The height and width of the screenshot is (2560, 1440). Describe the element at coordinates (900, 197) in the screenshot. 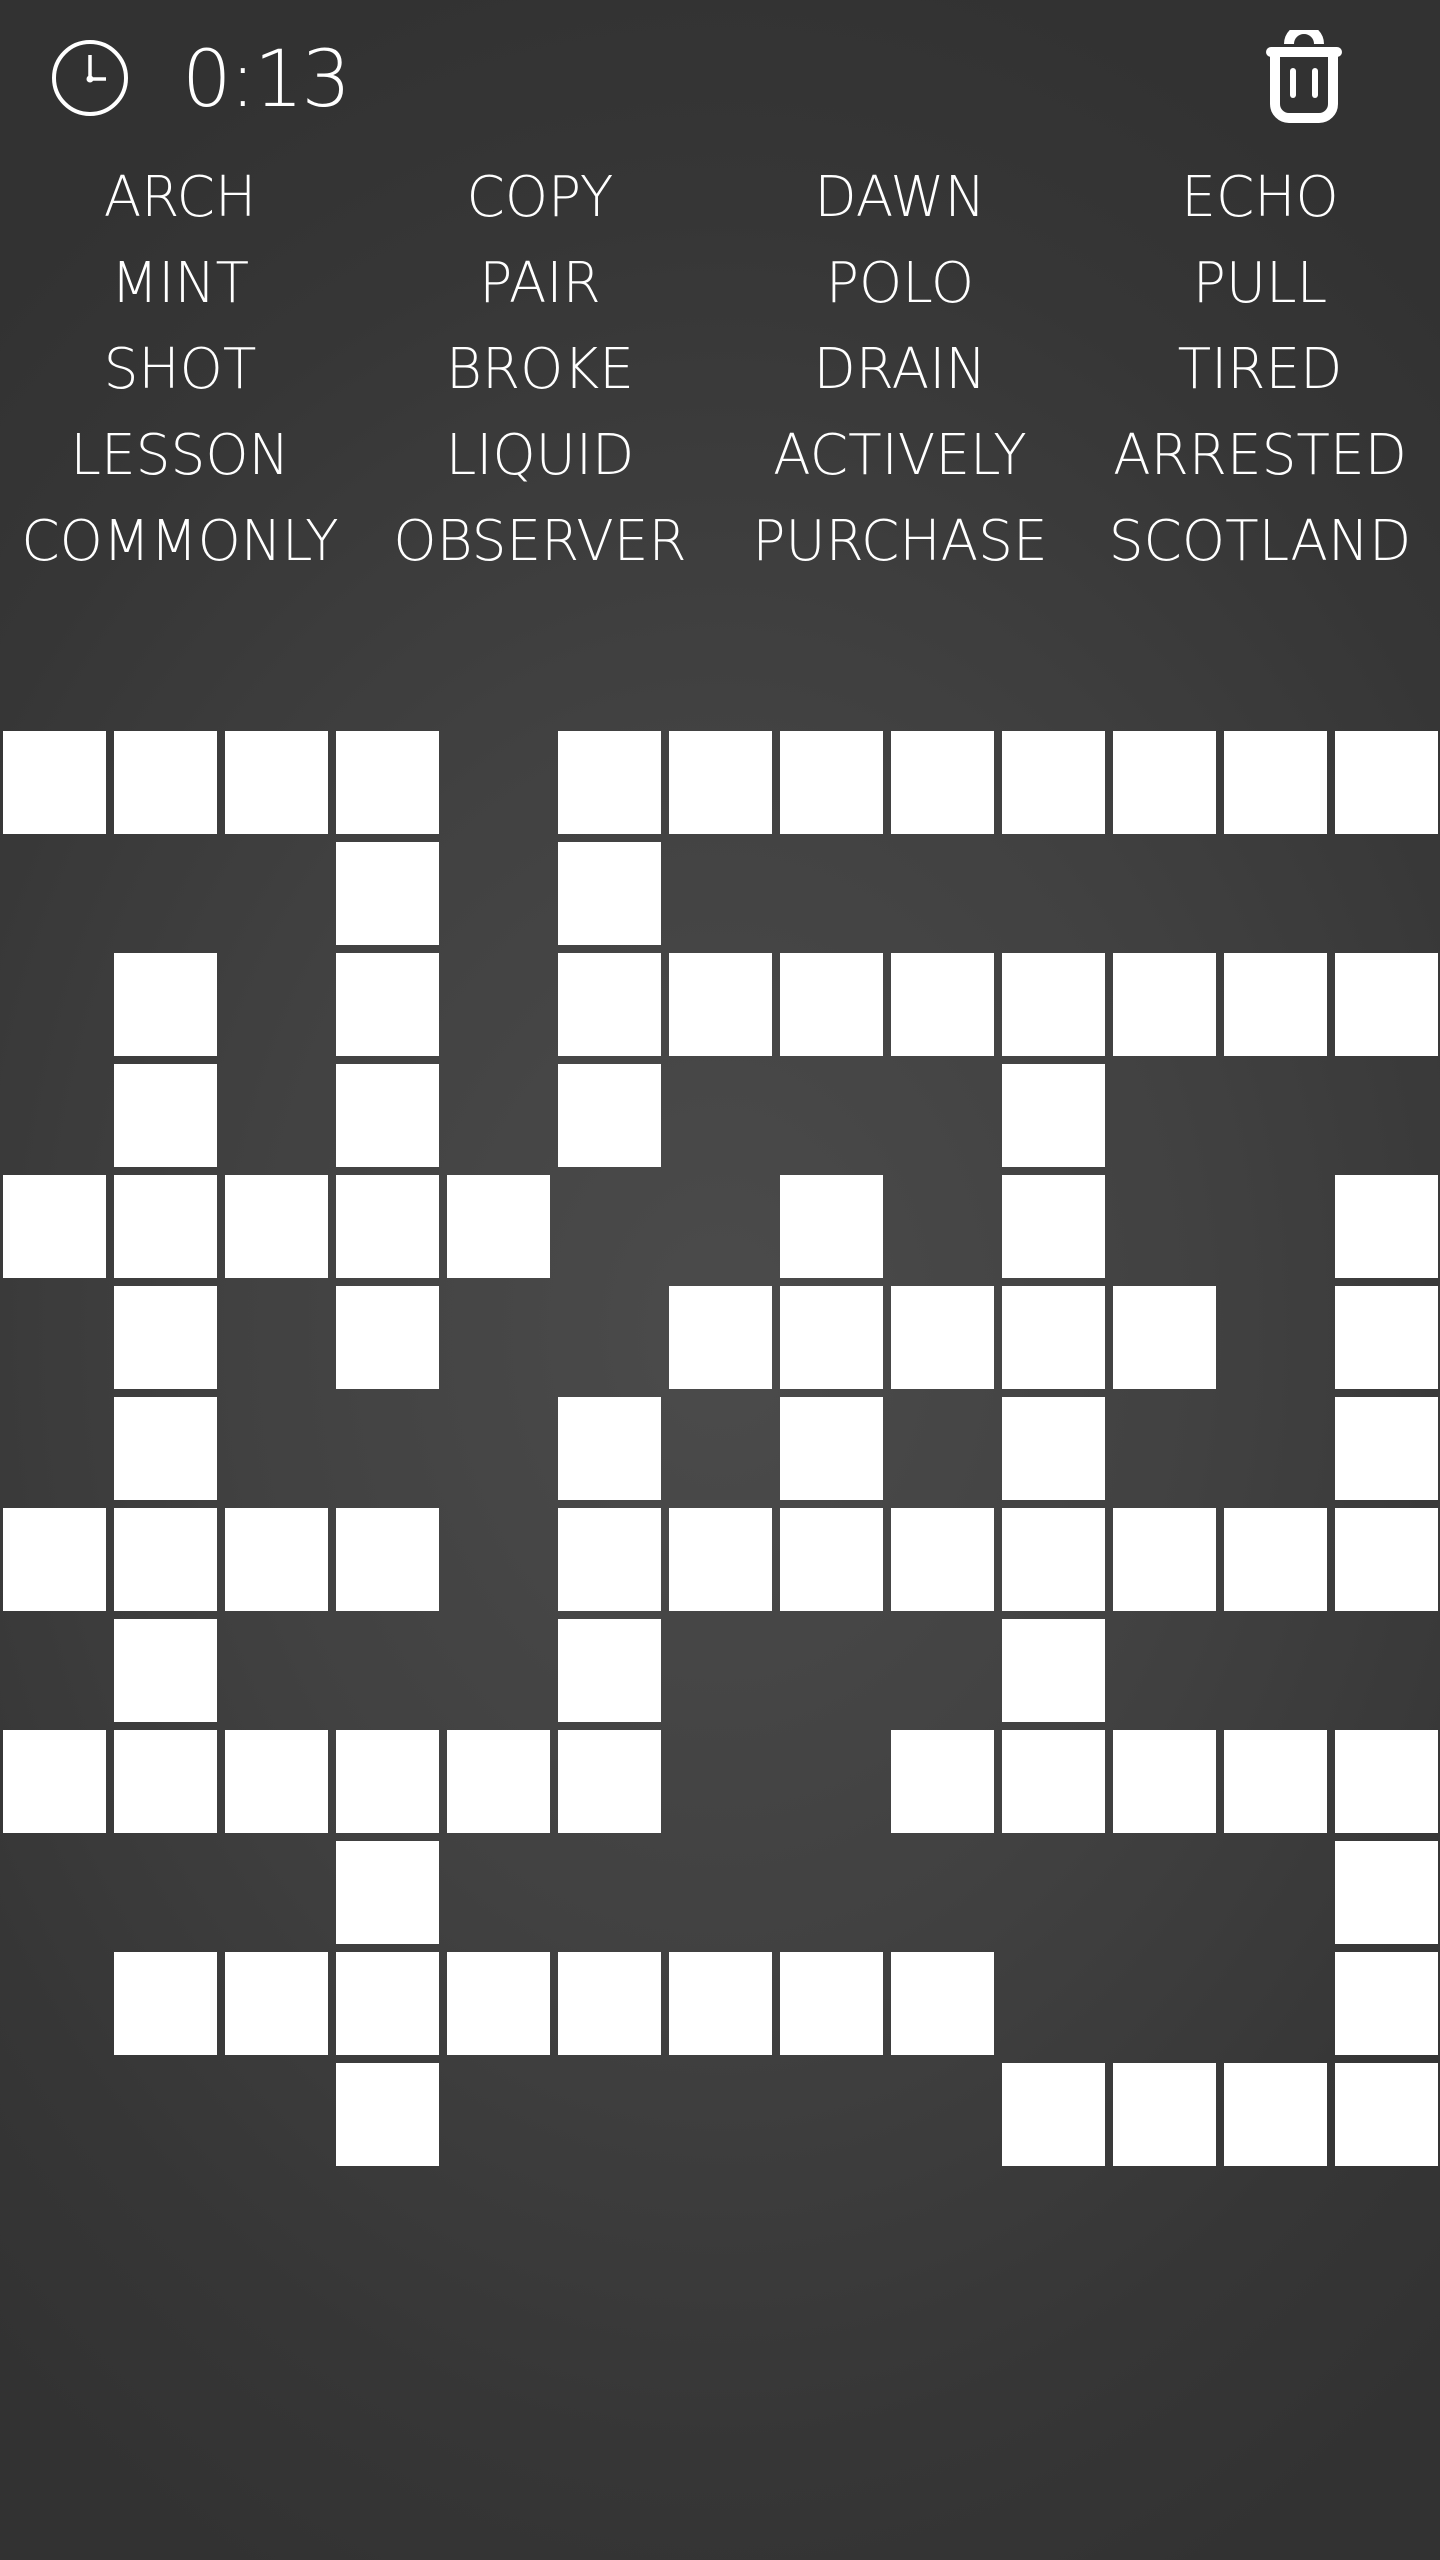

I see `word-list-item: DAWN` at that location.